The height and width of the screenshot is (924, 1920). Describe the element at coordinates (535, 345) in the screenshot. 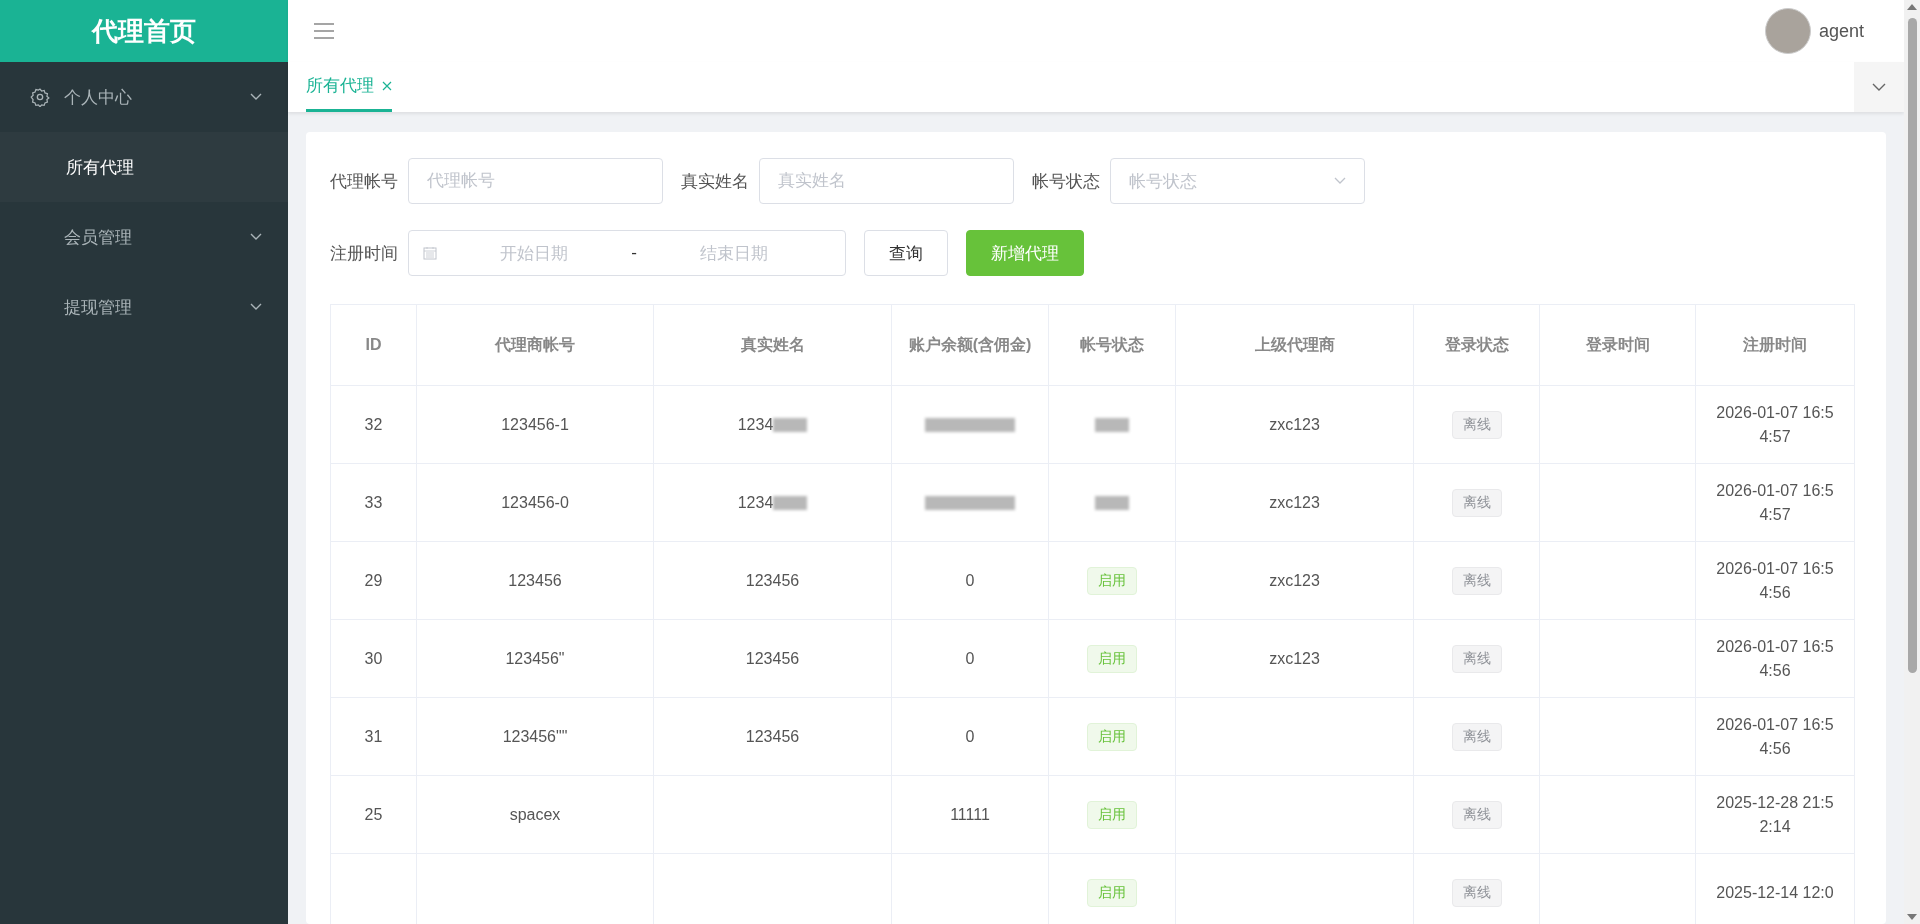

I see `column-header: 代理商帐号` at that location.